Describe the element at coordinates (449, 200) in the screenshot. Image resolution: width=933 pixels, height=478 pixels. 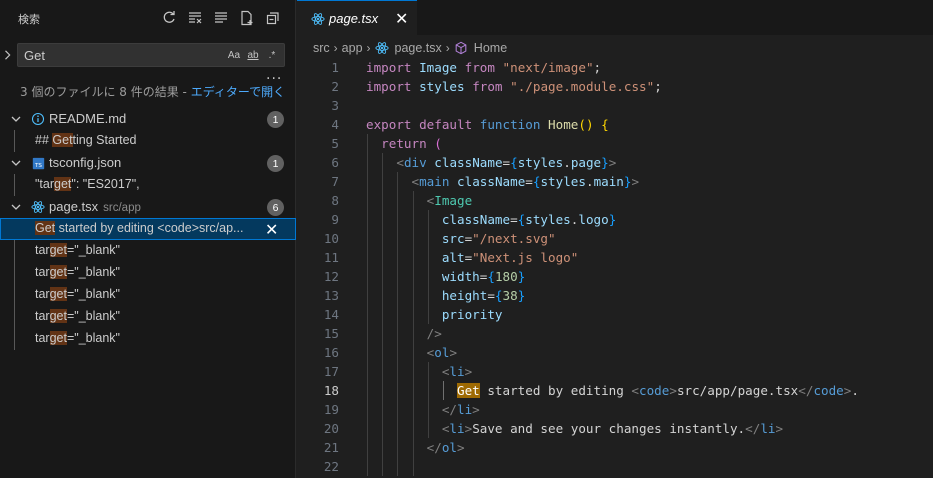
I see `code-text: <Image` at that location.